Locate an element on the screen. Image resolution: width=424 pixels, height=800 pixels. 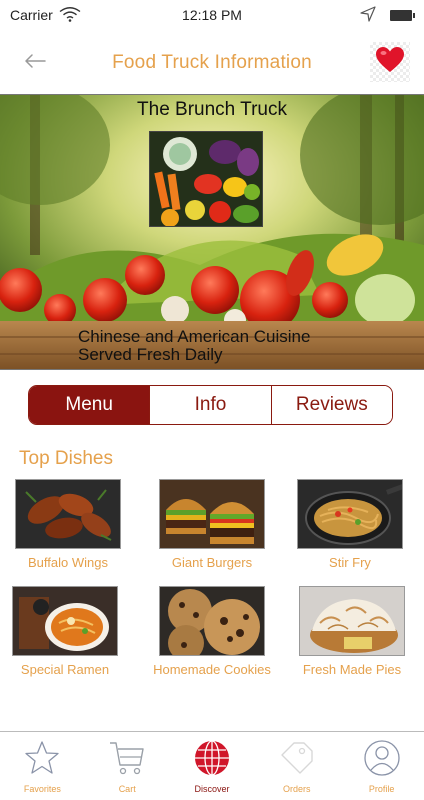
dish-label: Buffalo Wings is located at coordinates (68, 562).